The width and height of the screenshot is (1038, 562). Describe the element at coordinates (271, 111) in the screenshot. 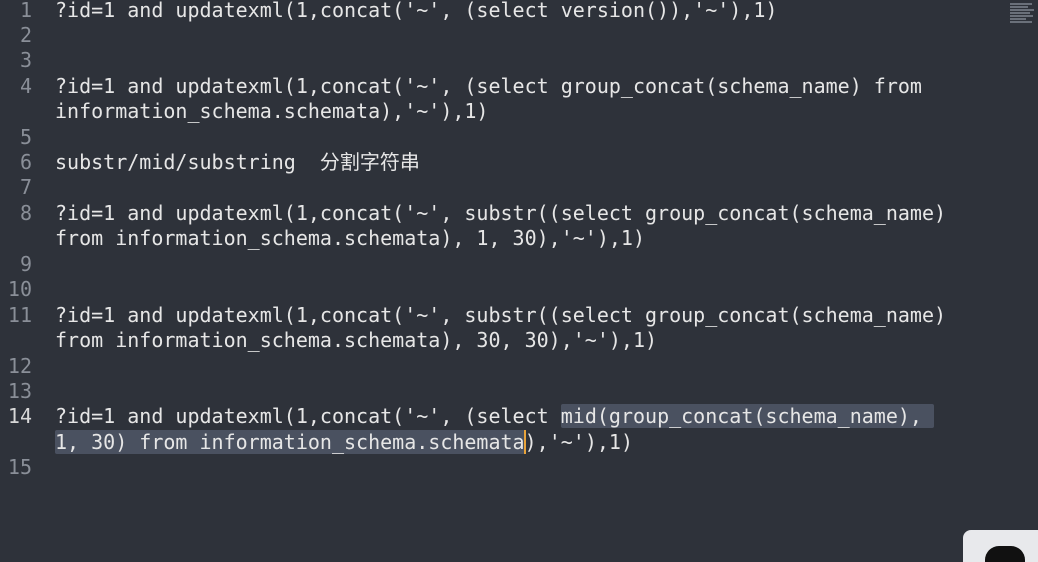

I see `code-line-wrap: information_schema.schemata),'~'),1)` at that location.